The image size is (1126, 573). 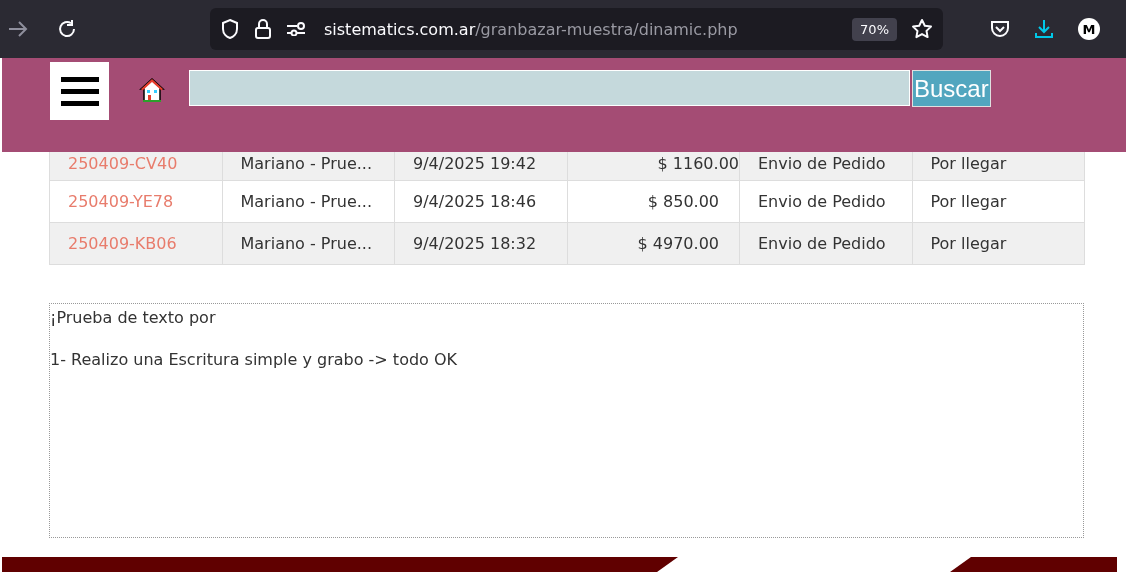 I want to click on table-cell: 9/4/2025 18:32, so click(x=481, y=244).